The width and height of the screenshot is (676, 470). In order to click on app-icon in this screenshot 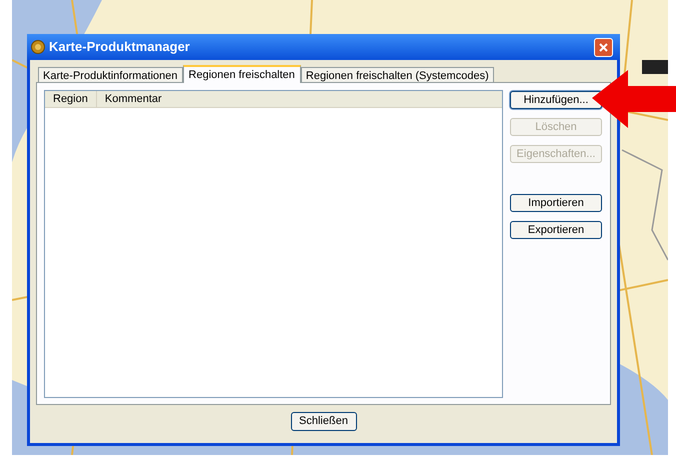, I will do `click(38, 47)`.